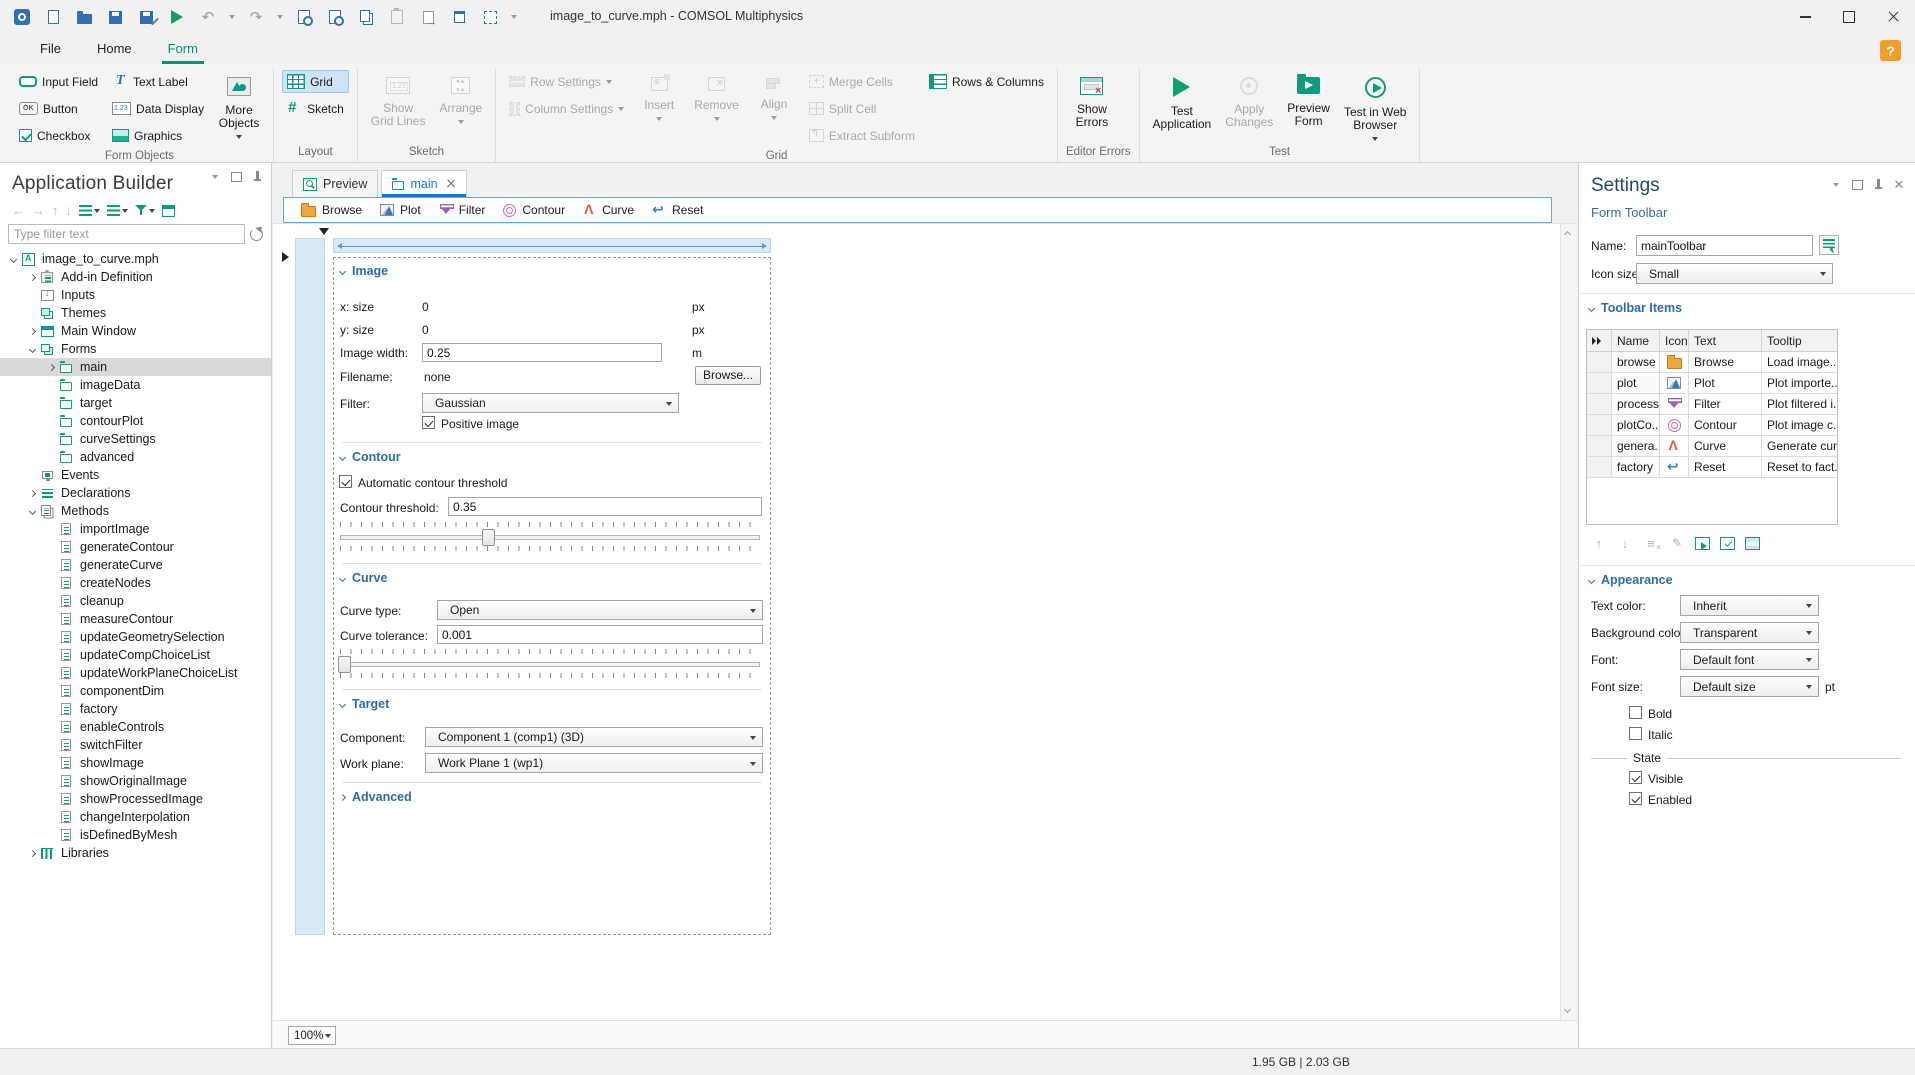 This screenshot has width=1915, height=1075. What do you see at coordinates (135, 475) in the screenshot?
I see `tree-item: Events` at bounding box center [135, 475].